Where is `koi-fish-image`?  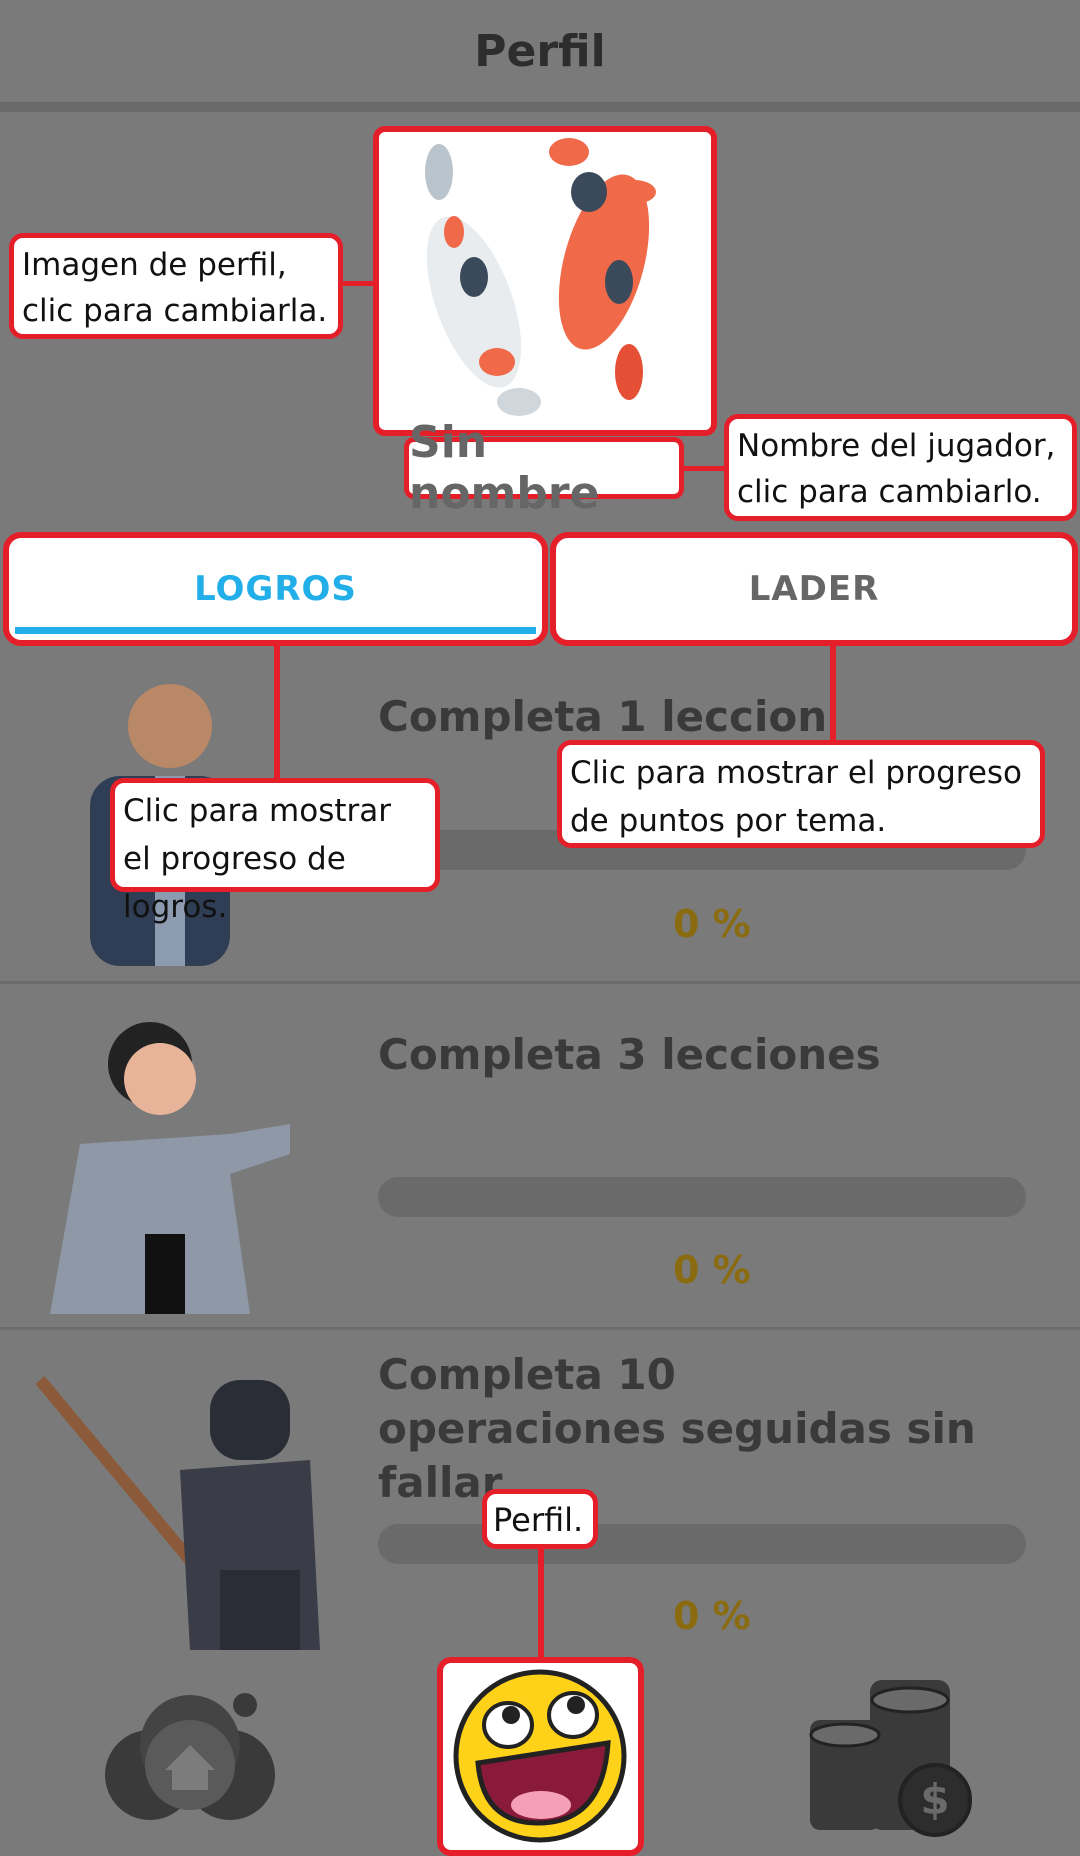 koi-fish-image is located at coordinates (540, 277).